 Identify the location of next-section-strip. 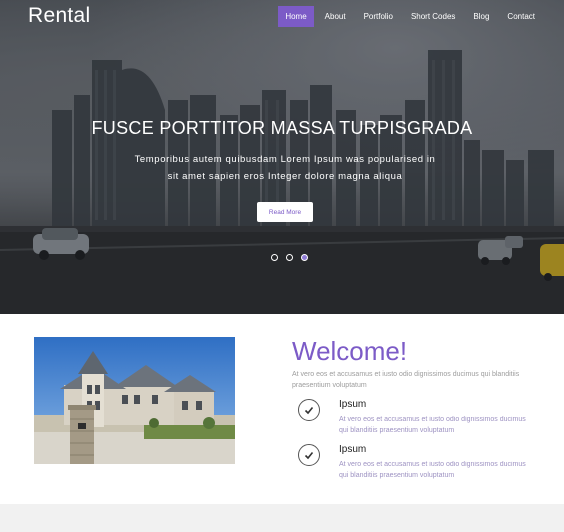
(282, 518).